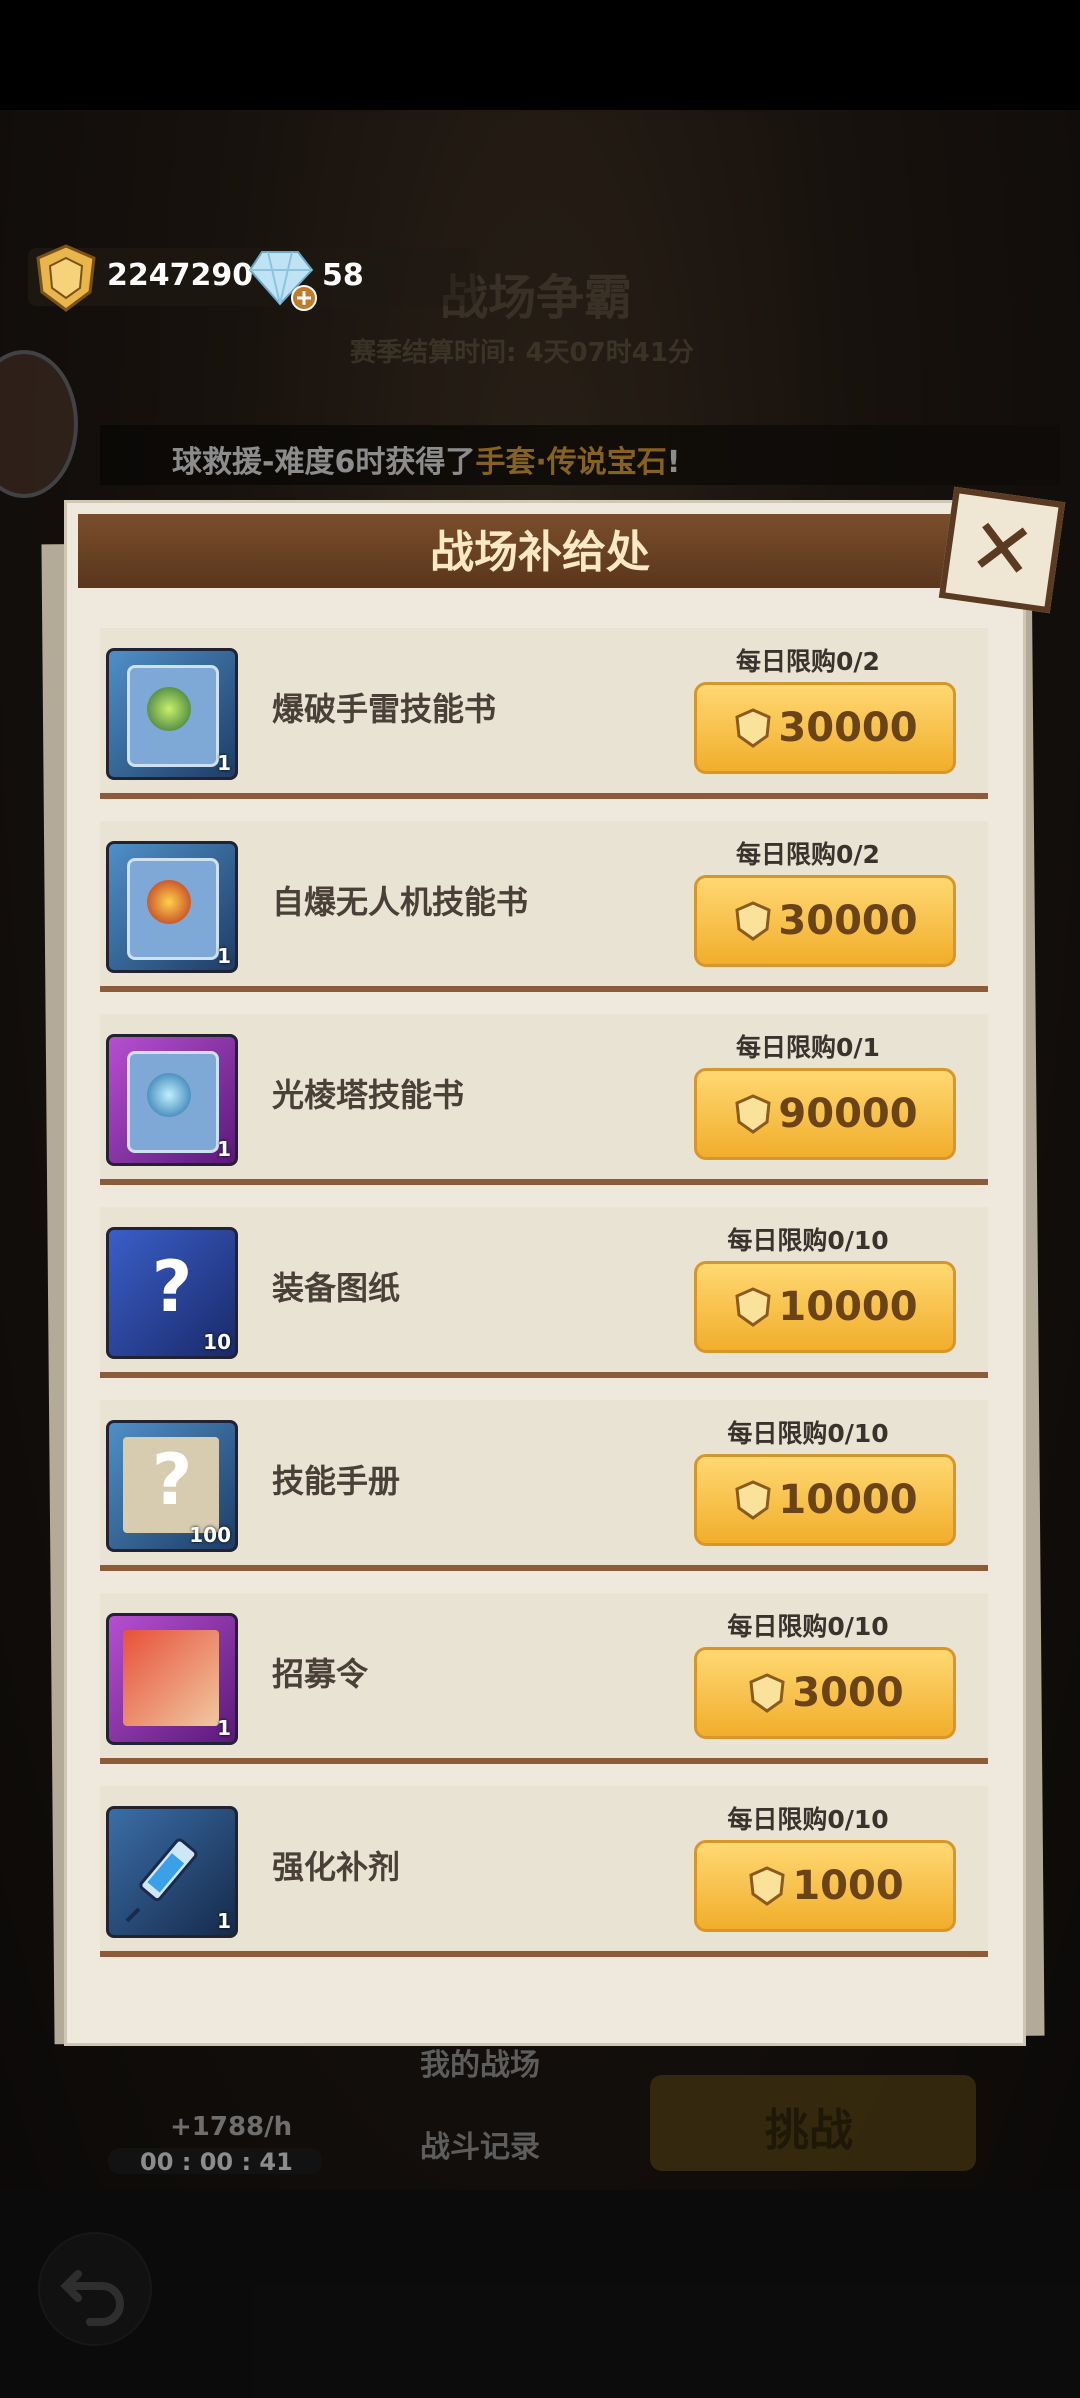 The image size is (1080, 2398). Describe the element at coordinates (180, 275) in the screenshot. I see `coin-amount: 2247290` at that location.